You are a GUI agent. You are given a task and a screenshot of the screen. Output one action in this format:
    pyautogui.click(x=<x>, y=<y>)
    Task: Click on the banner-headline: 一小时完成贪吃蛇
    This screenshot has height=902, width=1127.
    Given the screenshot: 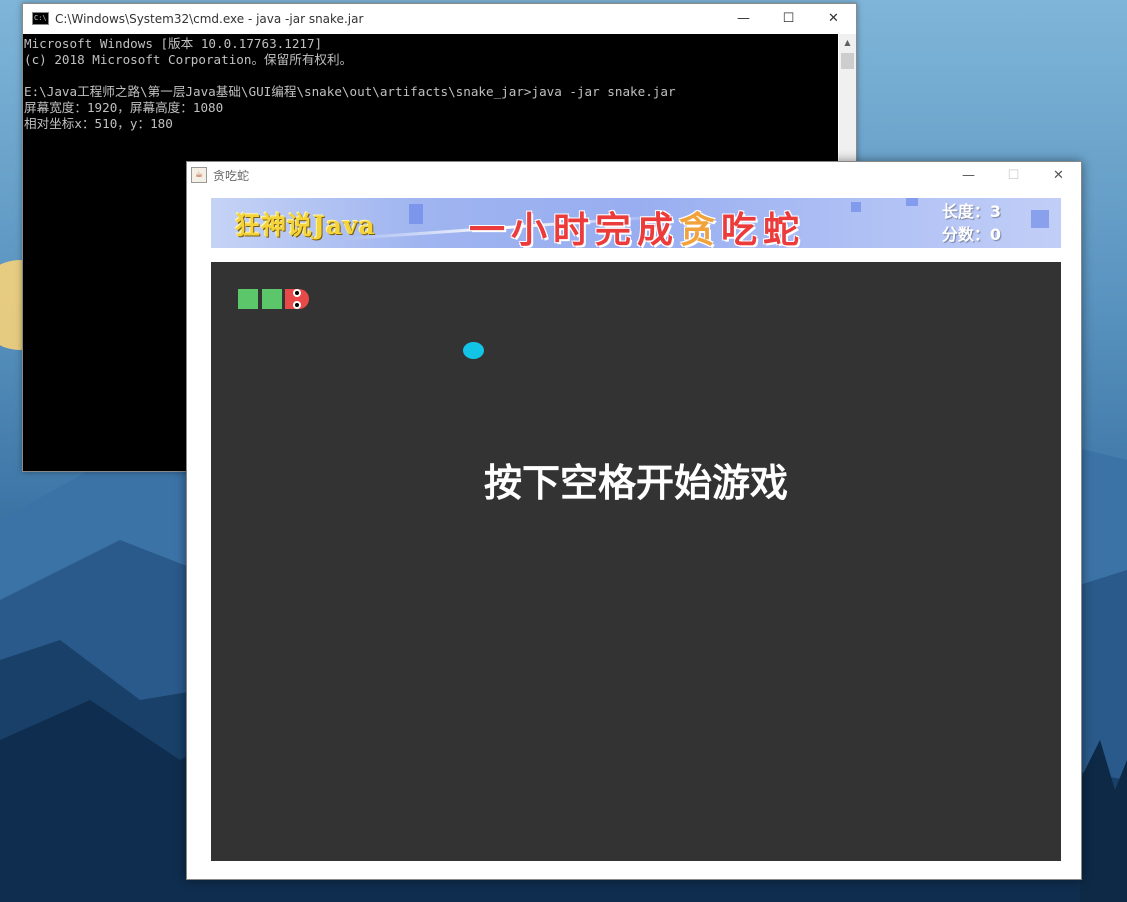 What is the action you would take?
    pyautogui.click(x=637, y=224)
    